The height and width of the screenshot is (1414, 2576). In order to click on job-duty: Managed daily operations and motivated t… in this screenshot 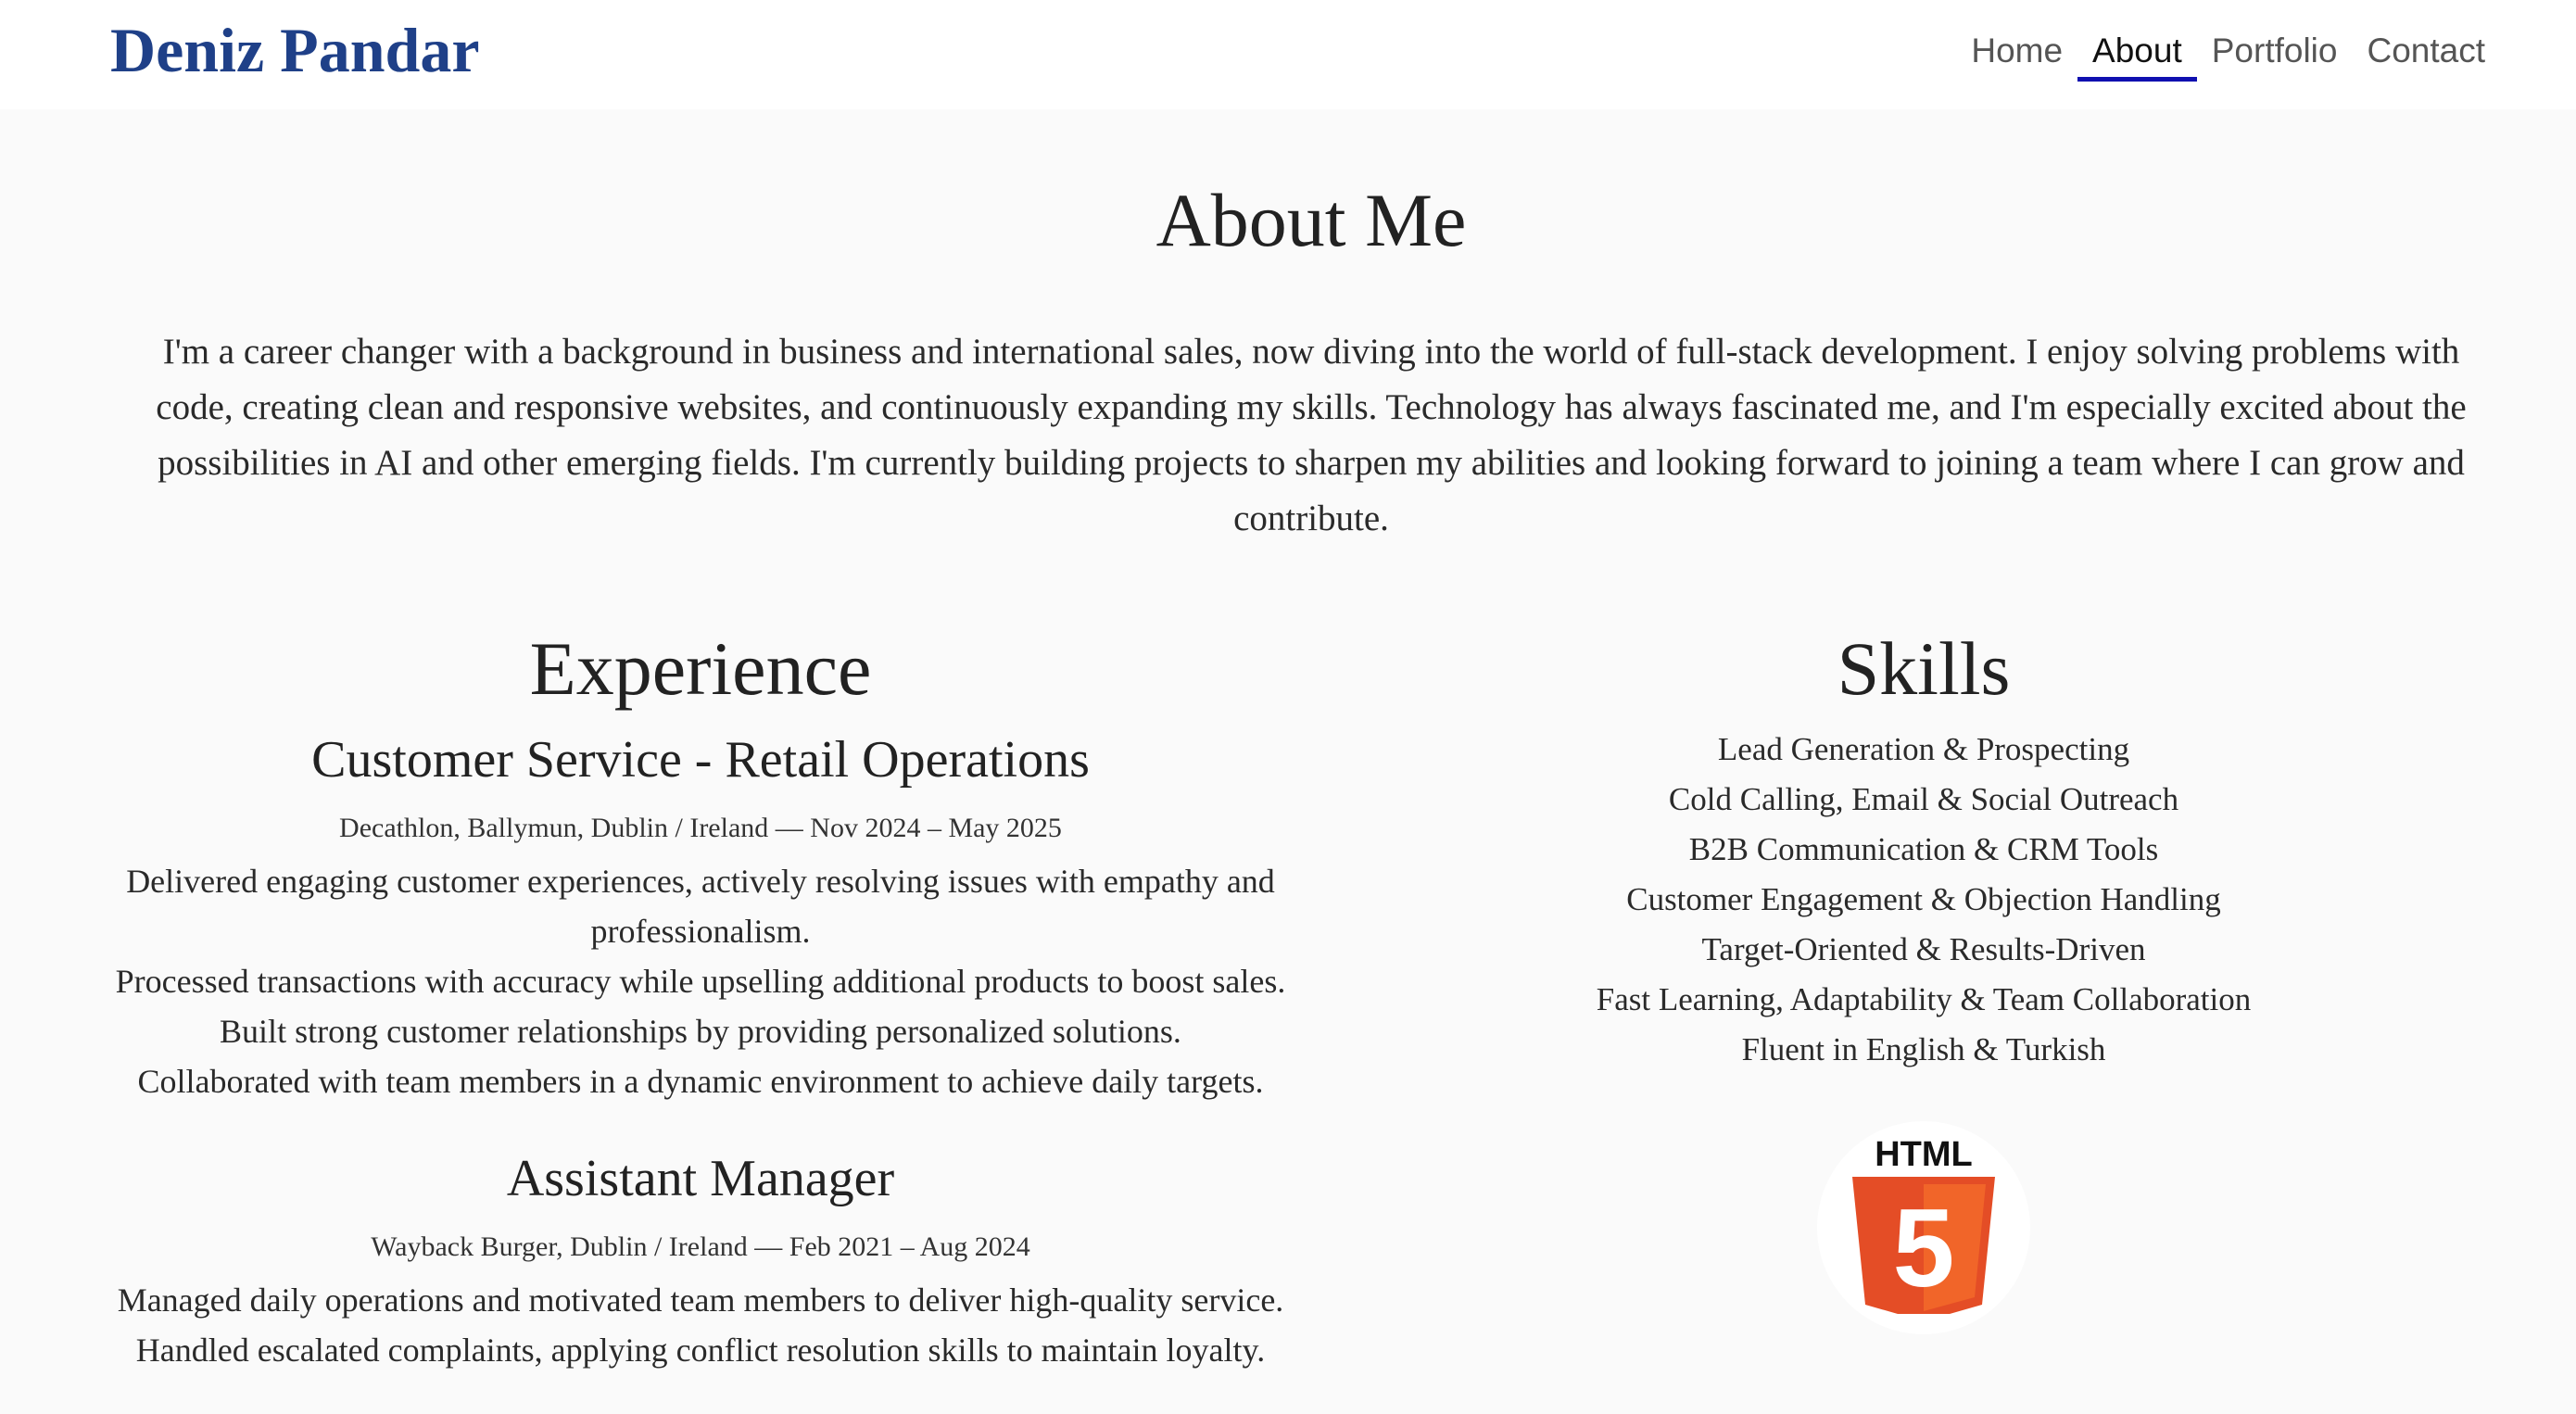, I will do `click(700, 1300)`.